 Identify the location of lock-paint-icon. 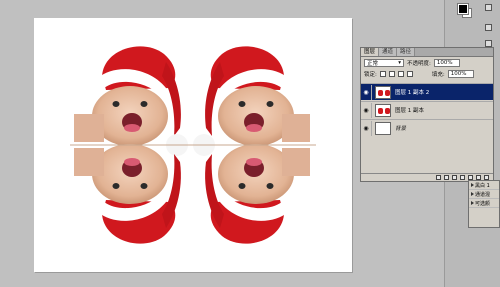
(391, 73).